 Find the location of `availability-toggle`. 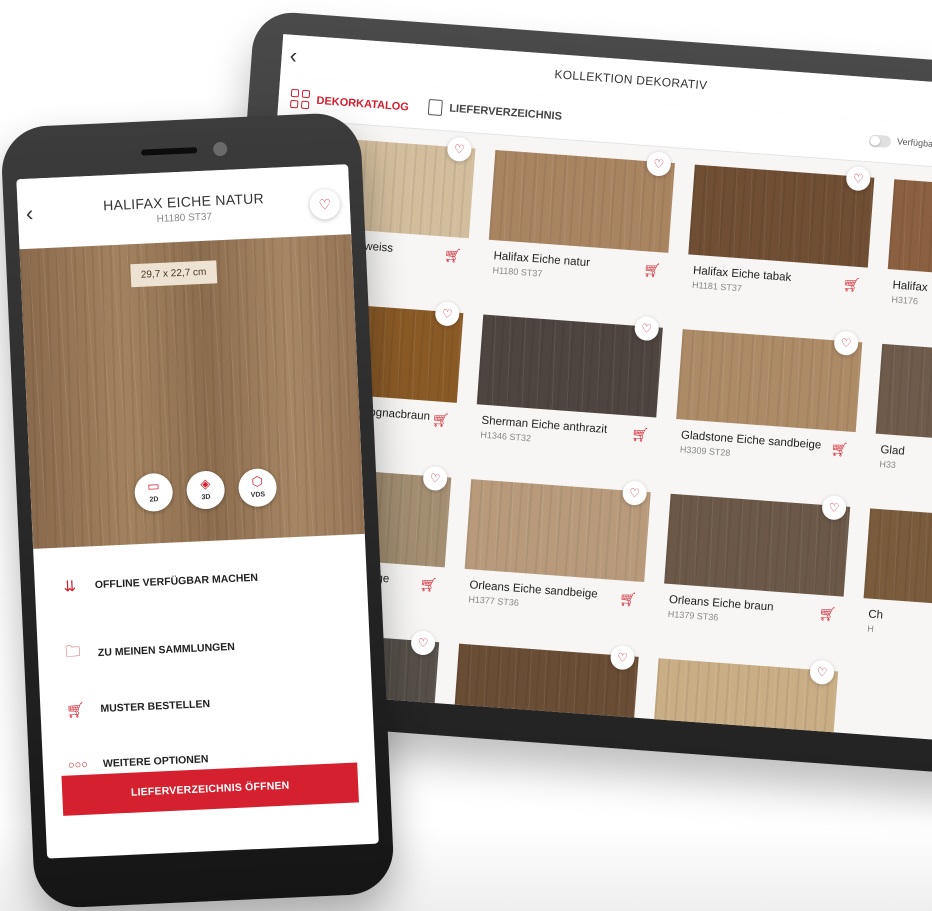

availability-toggle is located at coordinates (880, 141).